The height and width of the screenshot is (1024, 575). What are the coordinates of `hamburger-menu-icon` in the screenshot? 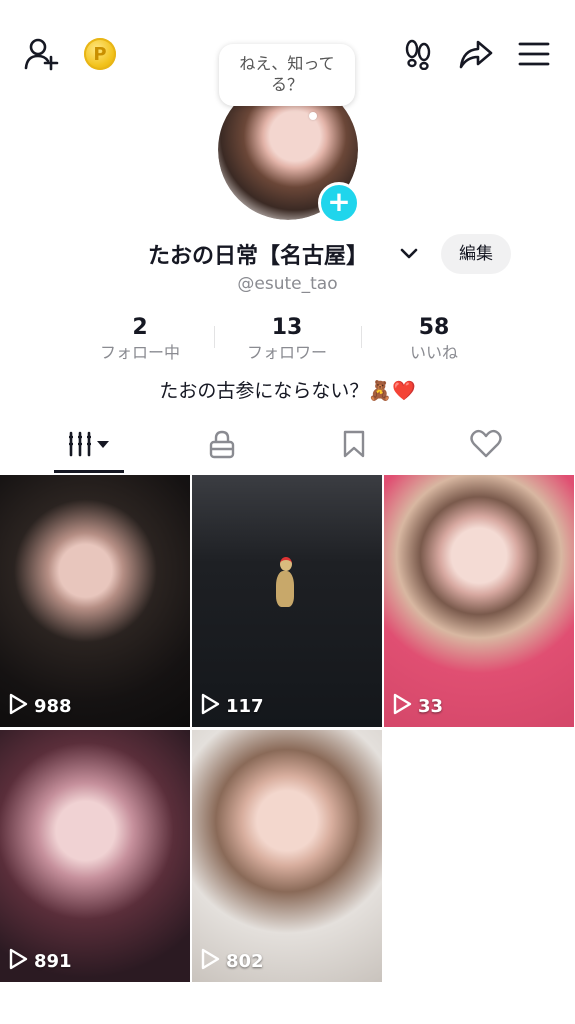 It's located at (534, 54).